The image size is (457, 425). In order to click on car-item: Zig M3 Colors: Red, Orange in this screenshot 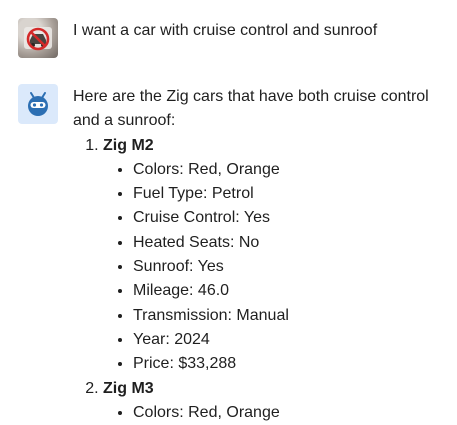, I will do `click(276, 401)`.